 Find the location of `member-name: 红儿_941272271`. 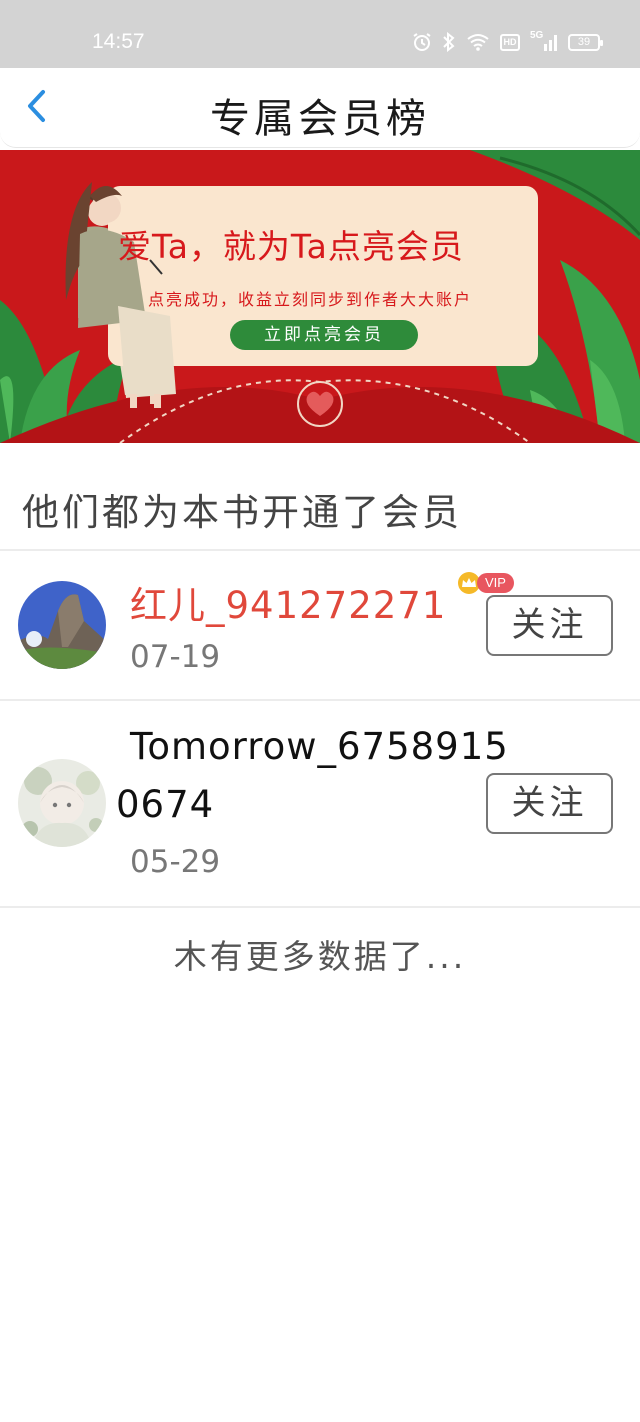

member-name: 红儿_941272271 is located at coordinates (288, 602).